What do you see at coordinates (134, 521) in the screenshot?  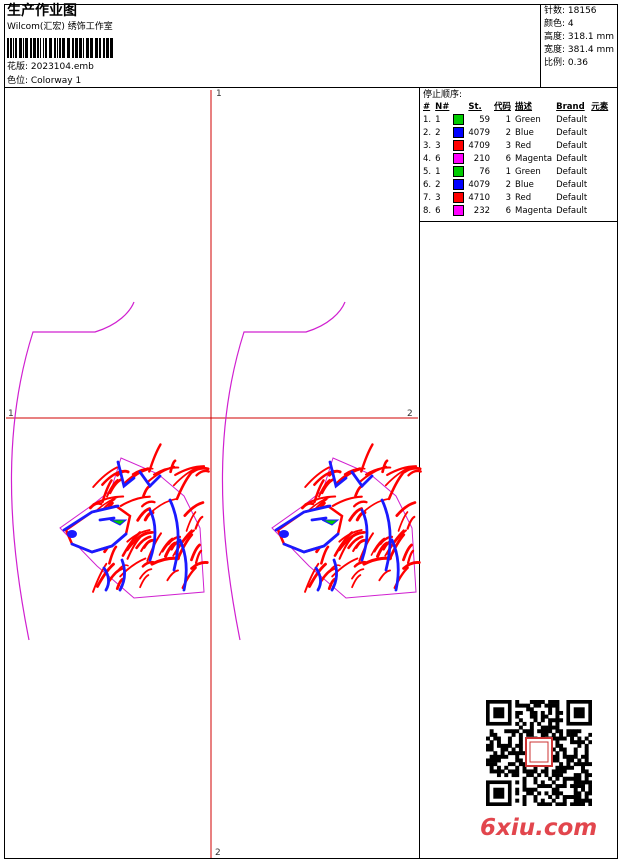 I see `wolf-embroidery-left` at bounding box center [134, 521].